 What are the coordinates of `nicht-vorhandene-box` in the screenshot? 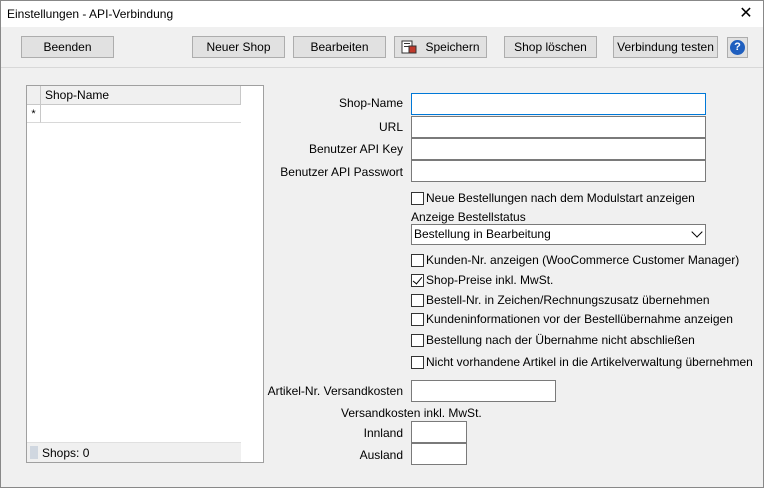 It's located at (417, 362).